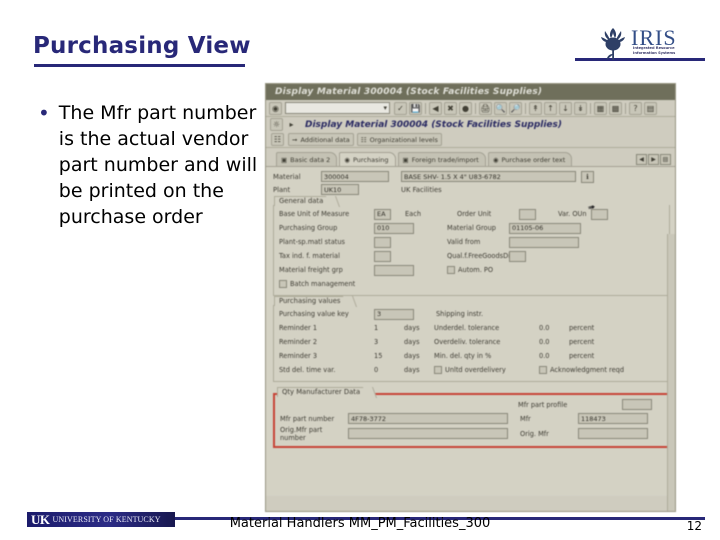 Image resolution: width=720 pixels, height=540 pixels. I want to click on tab-icon: ◉, so click(495, 159).